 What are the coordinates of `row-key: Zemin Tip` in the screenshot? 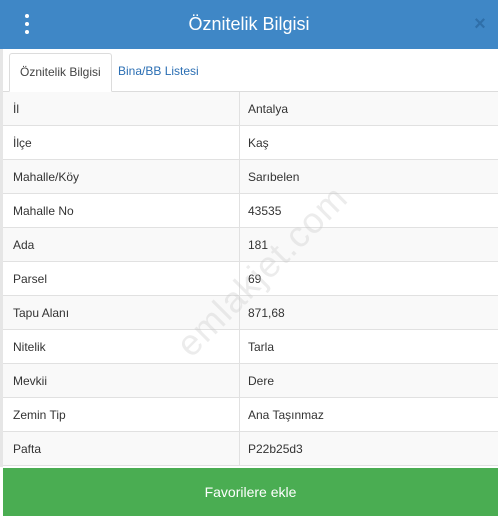 It's located at (39, 415).